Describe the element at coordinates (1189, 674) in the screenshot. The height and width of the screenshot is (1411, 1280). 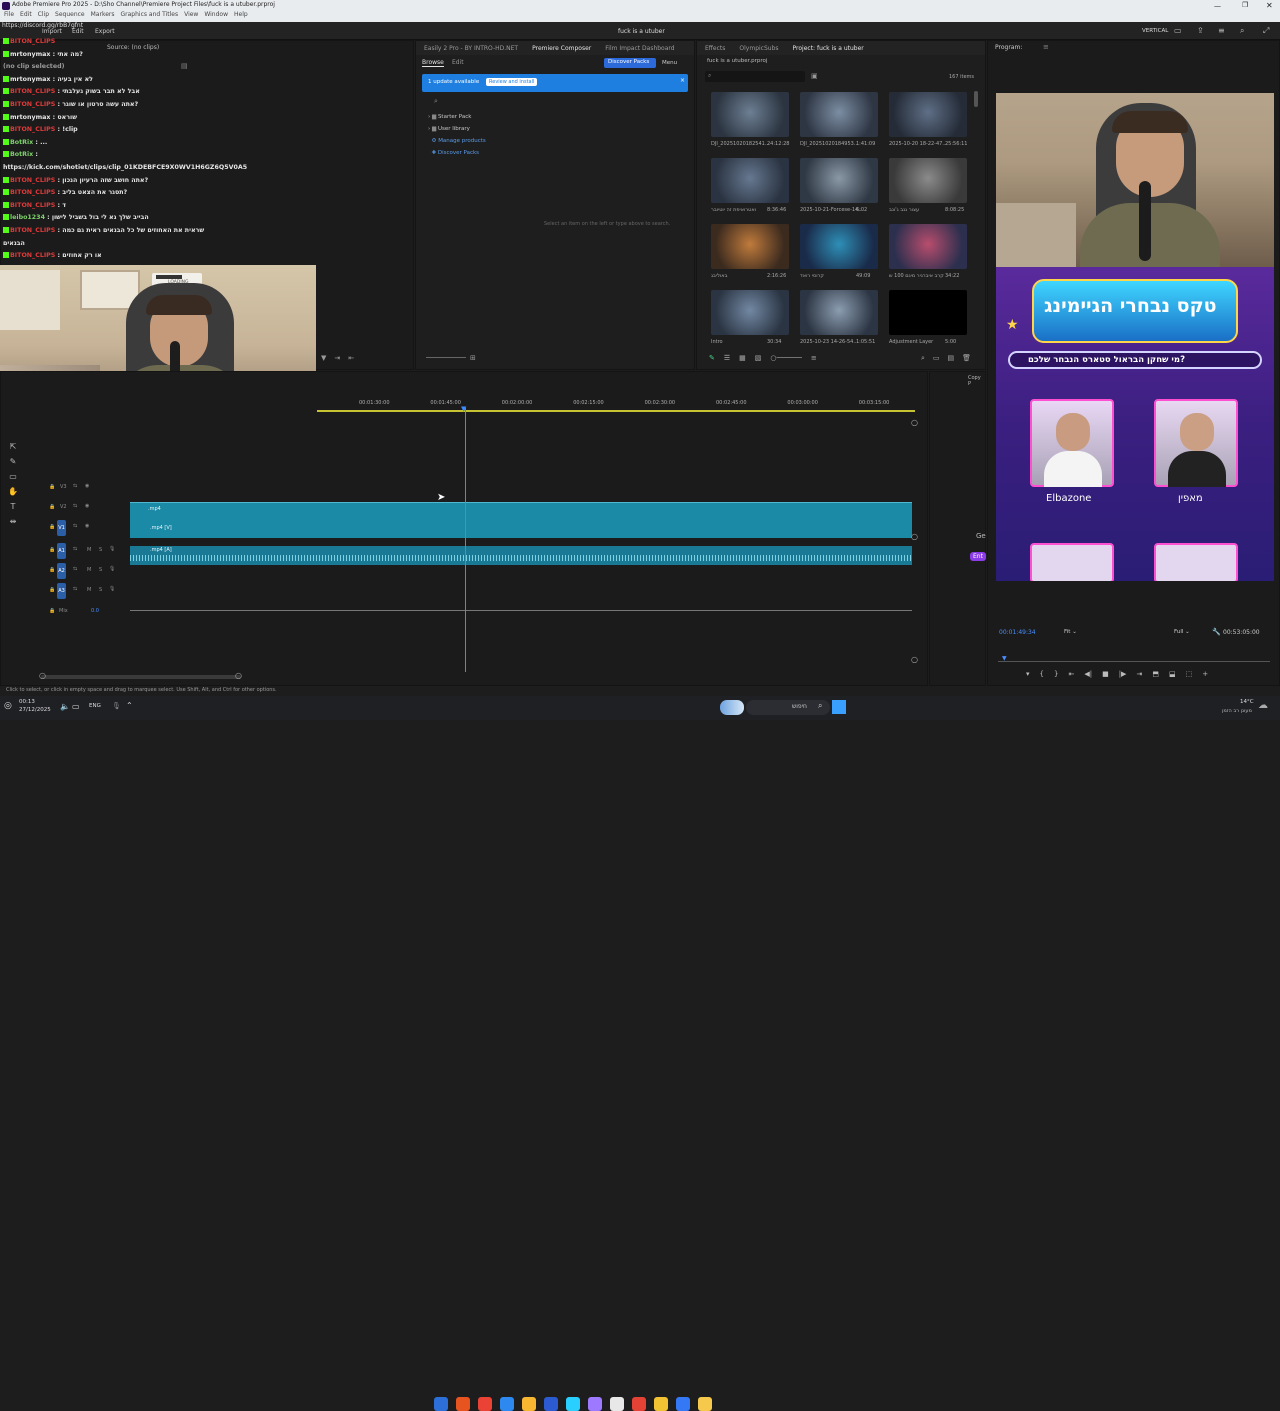
I see `export-frame-icon: ⬚` at that location.